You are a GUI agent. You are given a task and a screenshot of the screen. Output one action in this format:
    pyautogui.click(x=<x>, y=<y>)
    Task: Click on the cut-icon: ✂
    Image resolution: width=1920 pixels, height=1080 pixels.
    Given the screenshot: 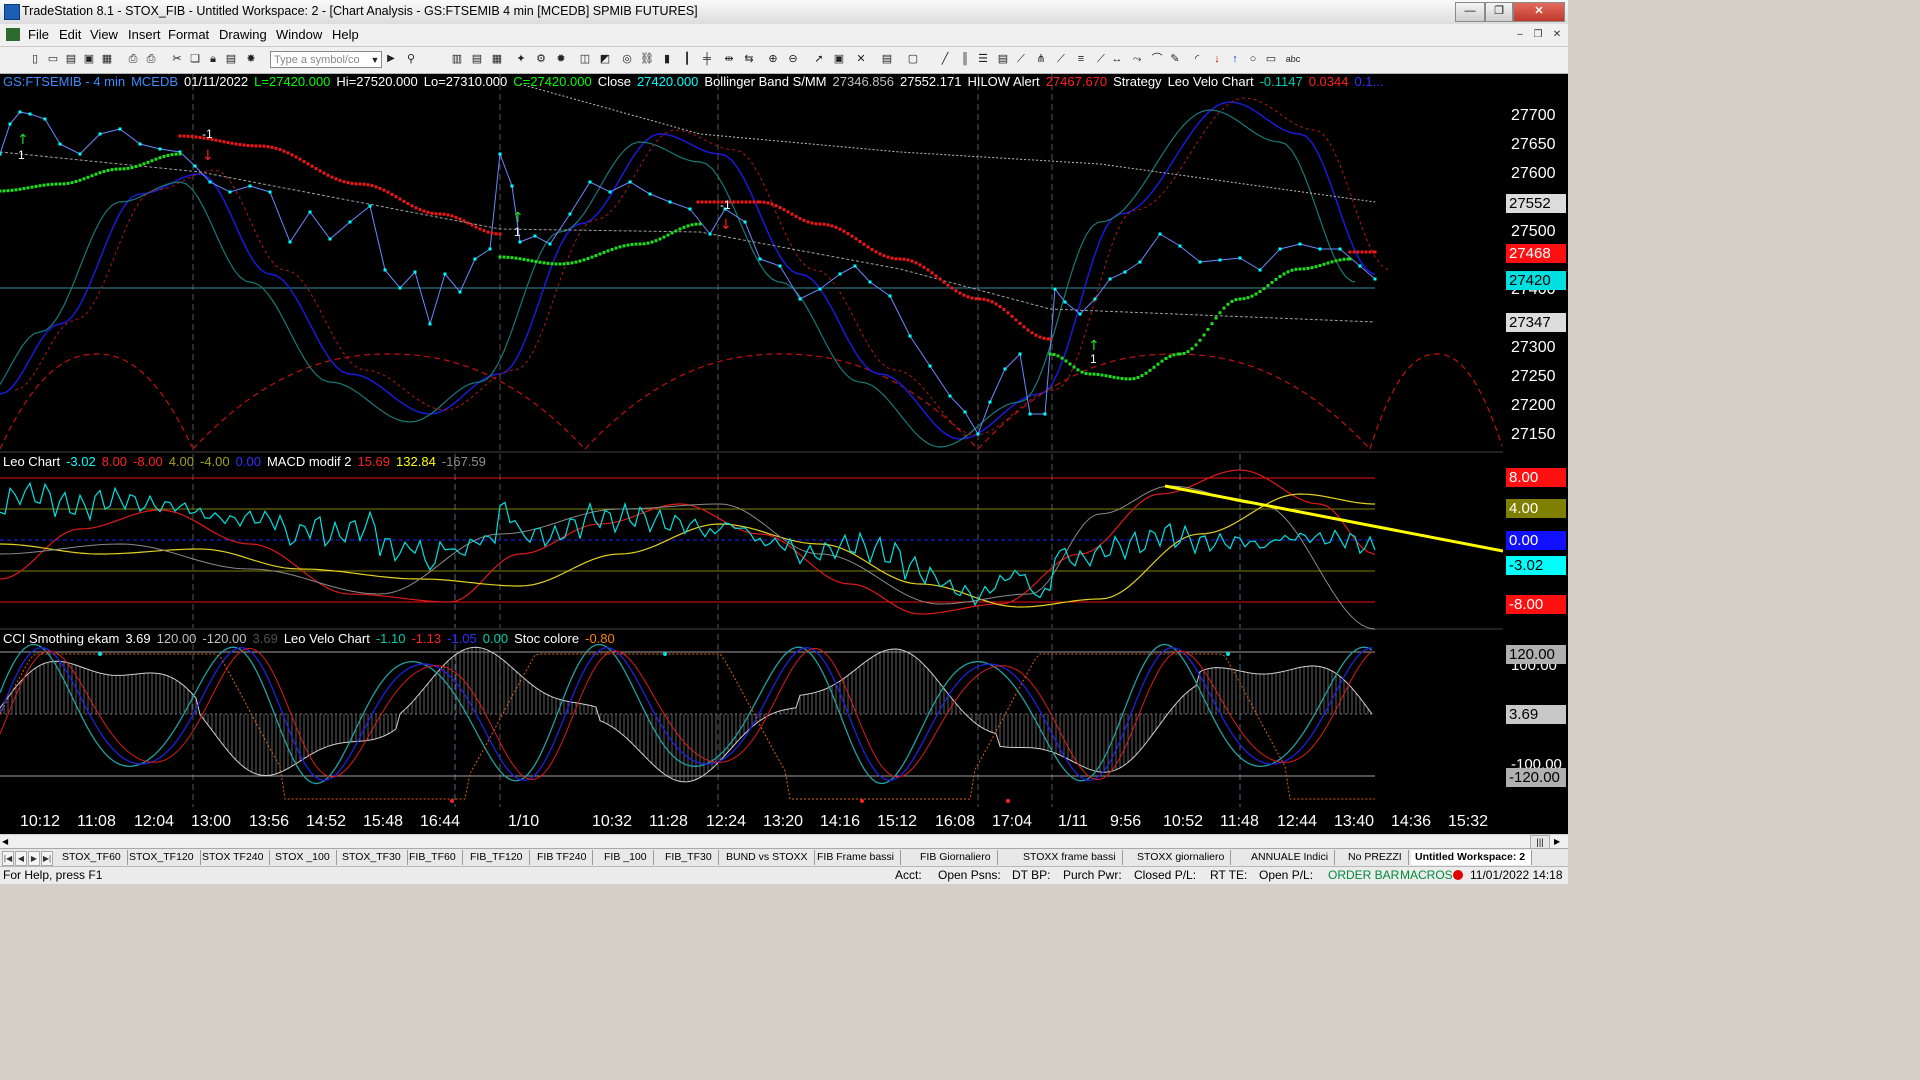 What is the action you would take?
    pyautogui.click(x=177, y=59)
    